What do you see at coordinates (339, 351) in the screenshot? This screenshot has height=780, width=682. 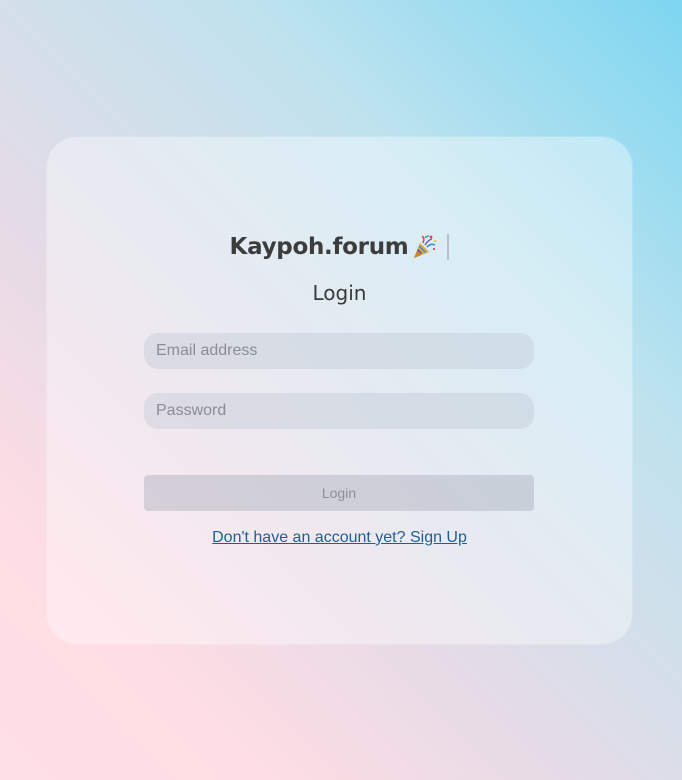 I see `email-field` at bounding box center [339, 351].